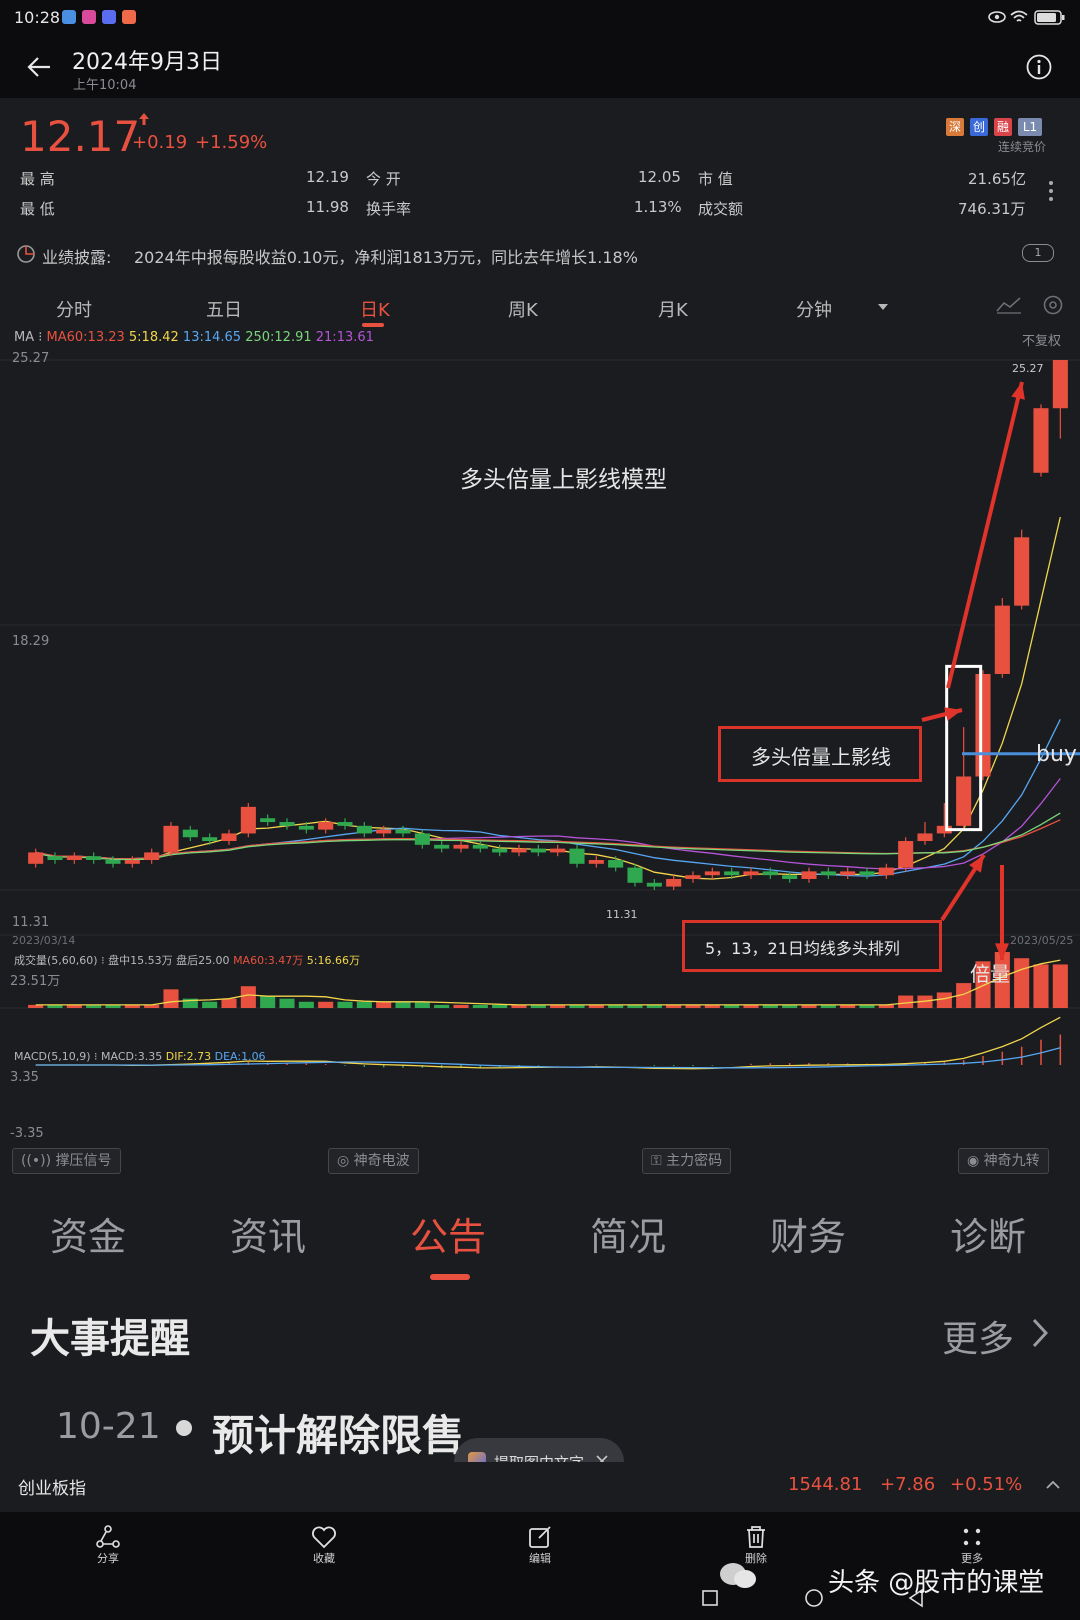  I want to click on index-change: +7.86, so click(908, 1484).